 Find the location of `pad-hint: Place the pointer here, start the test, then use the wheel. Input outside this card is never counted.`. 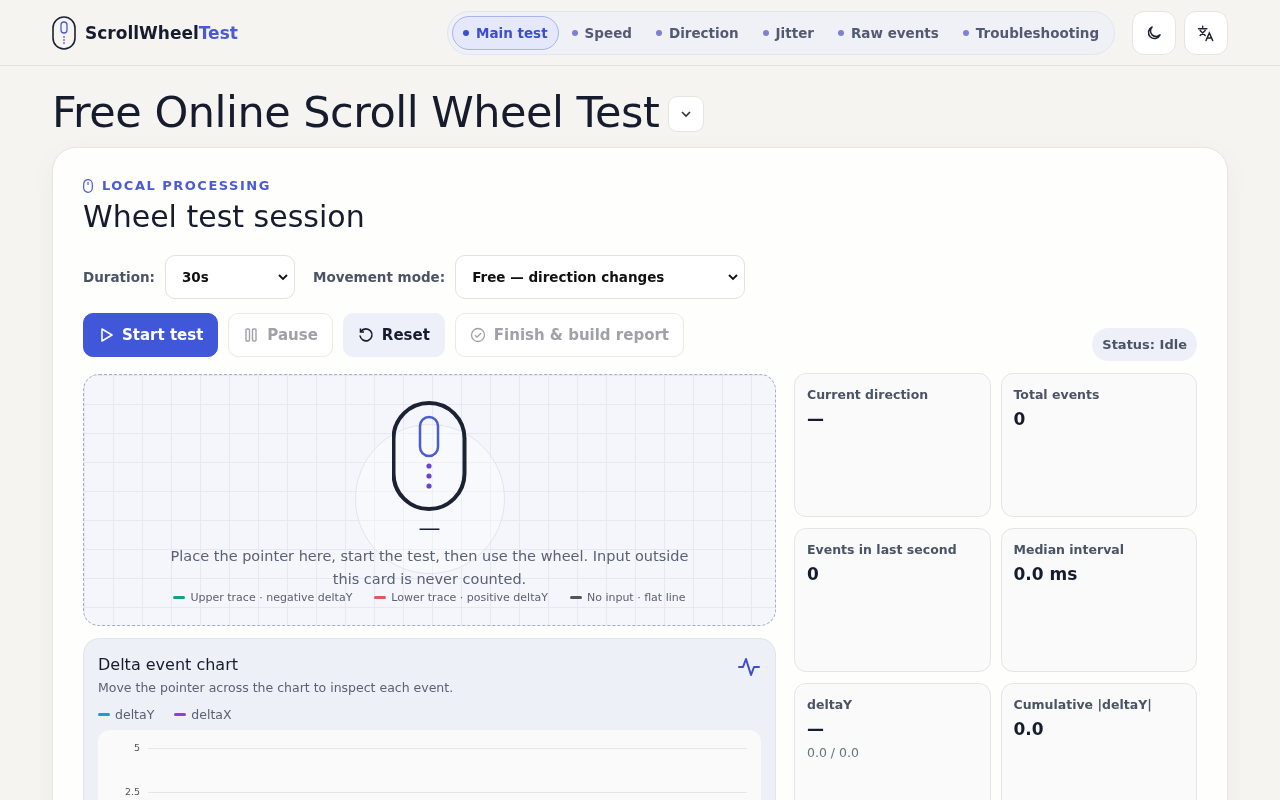

pad-hint: Place the pointer here, start the test, then use the wheel. Input outside this card is never counted. is located at coordinates (429, 568).